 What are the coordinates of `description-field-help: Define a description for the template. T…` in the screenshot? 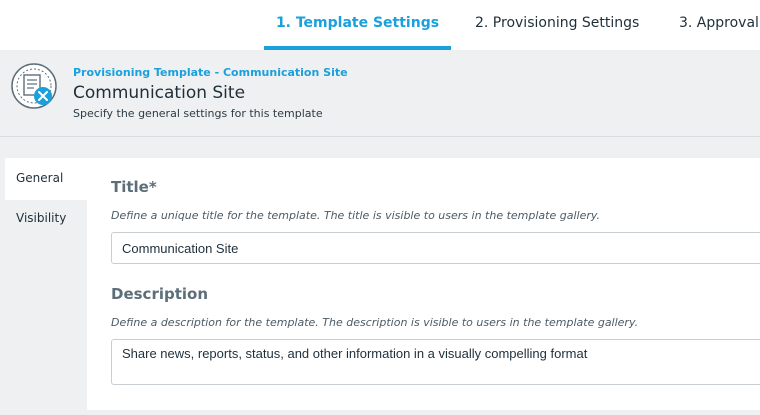 It's located at (375, 322).